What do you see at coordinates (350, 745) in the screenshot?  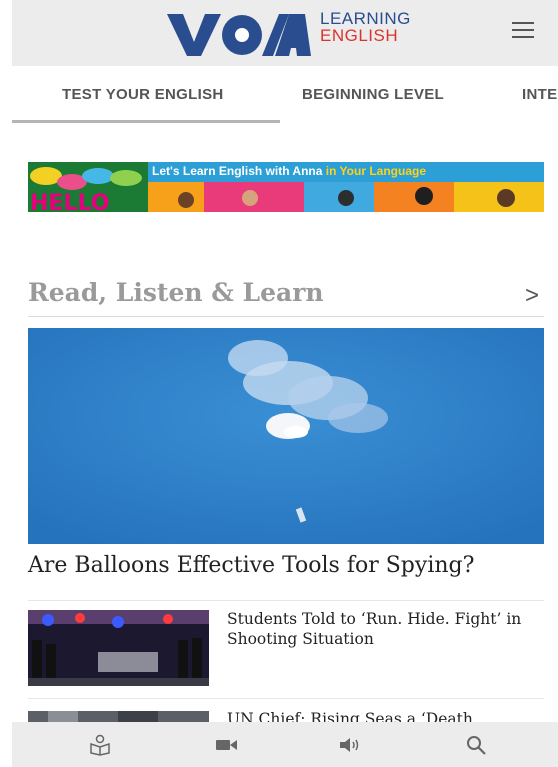 I see `speaker-audio-icon` at bounding box center [350, 745].